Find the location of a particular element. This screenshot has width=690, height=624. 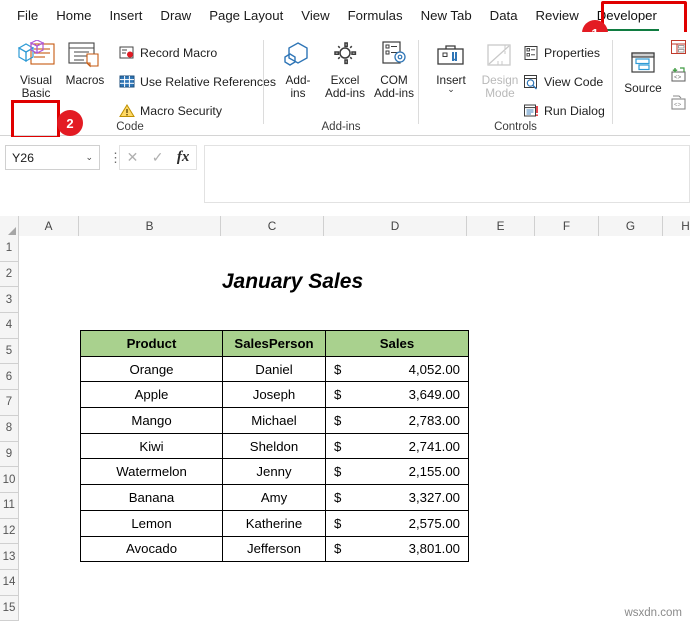

column-header-E: E is located at coordinates (501, 226).